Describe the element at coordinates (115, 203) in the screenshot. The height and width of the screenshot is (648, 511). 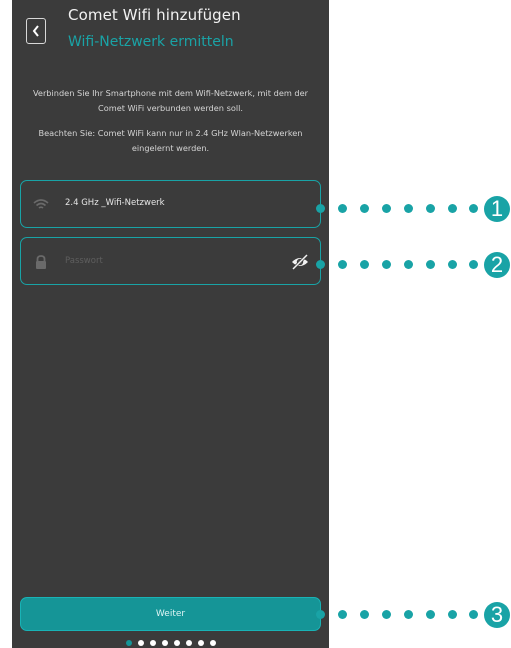
I see `wifi-network-value: 2.4 GHz _Wifi-Netzwerk` at that location.